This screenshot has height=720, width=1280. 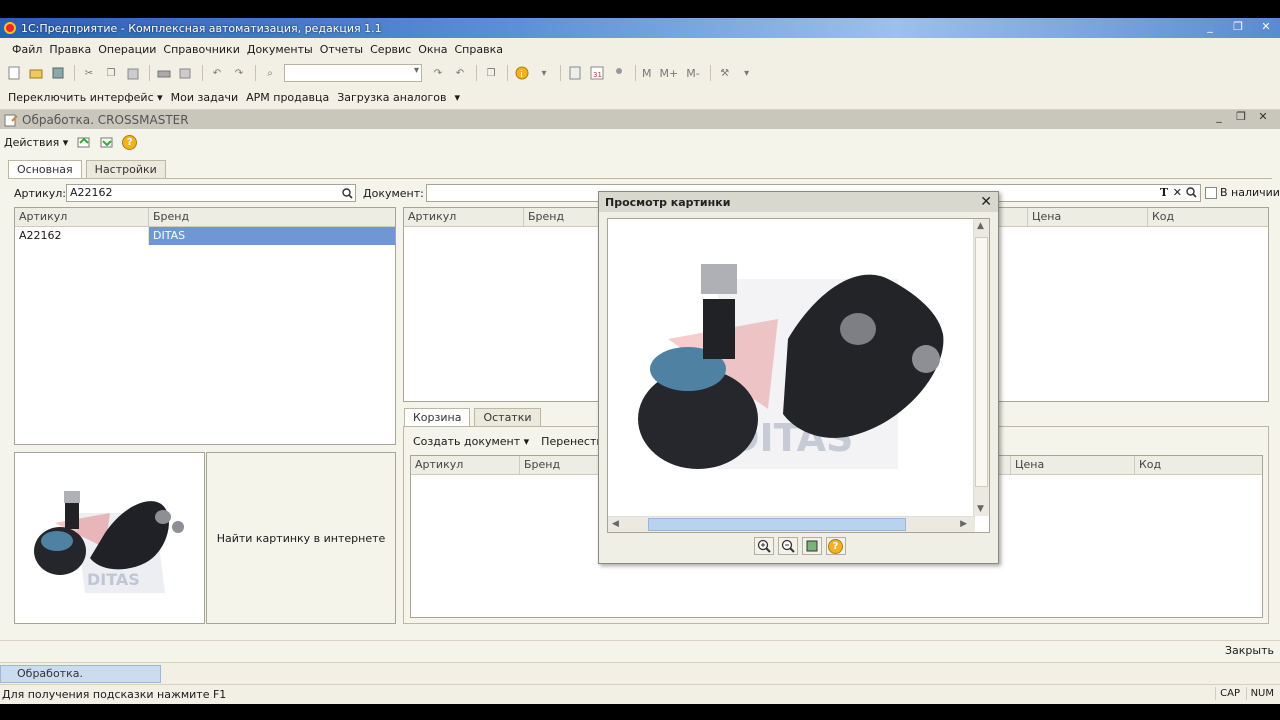 I want to click on menu-help: Справка, so click(x=479, y=49).